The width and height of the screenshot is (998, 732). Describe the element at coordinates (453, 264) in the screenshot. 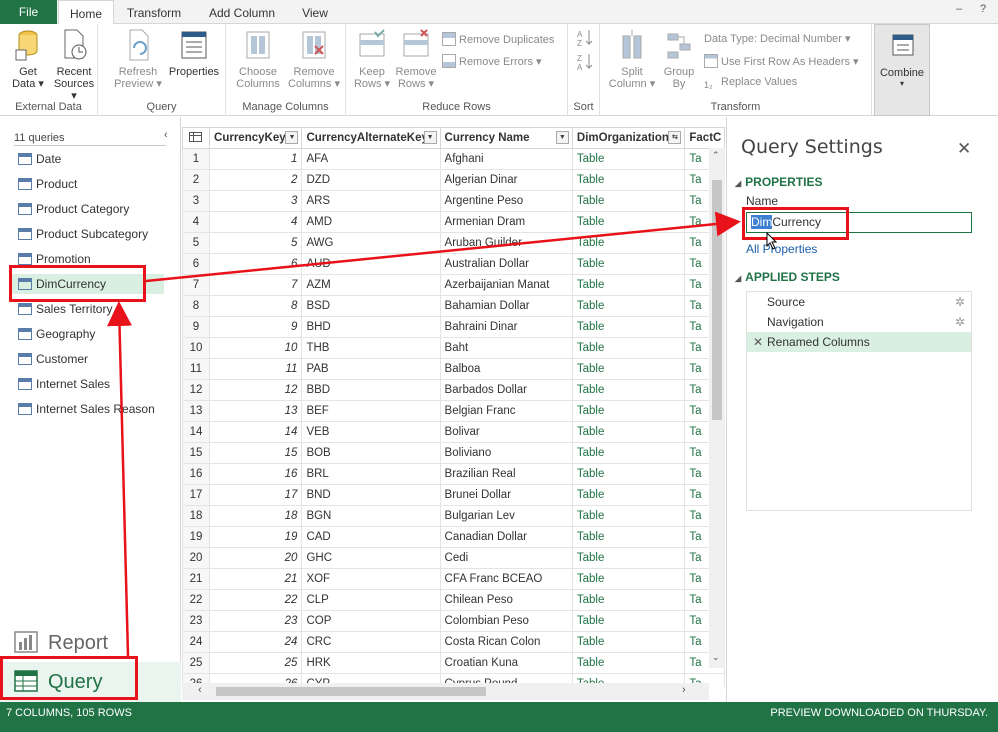

I see `table-row: 6 6 AUD Australian Dollar Table Ta` at that location.